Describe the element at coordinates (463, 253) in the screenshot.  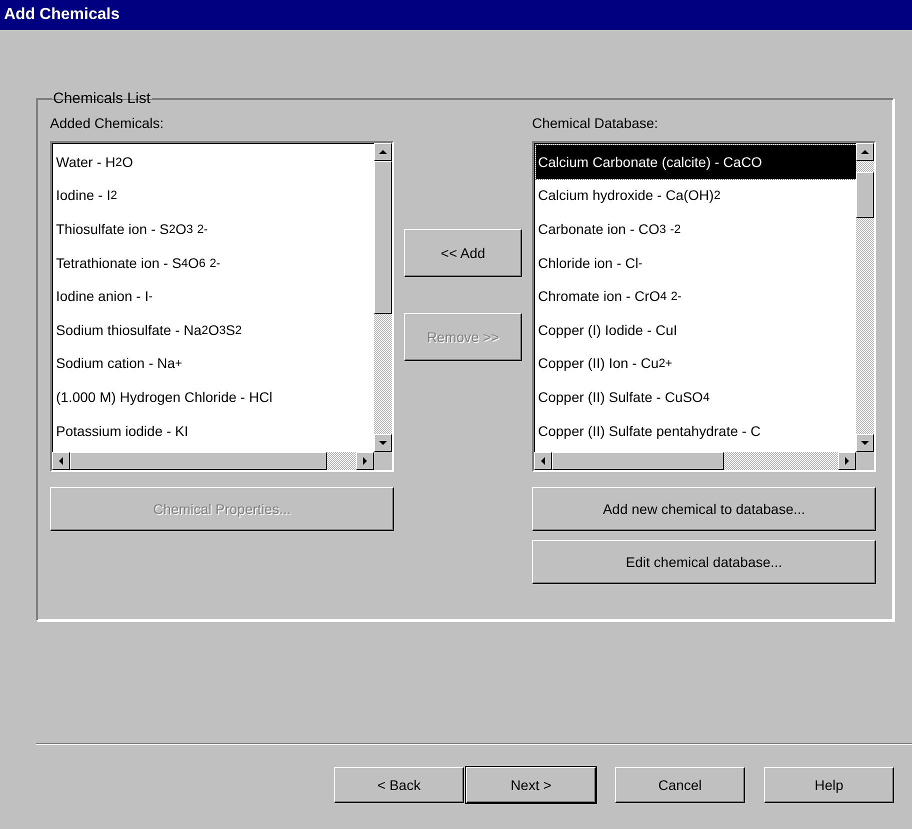
I see `add-button: << Add` at that location.